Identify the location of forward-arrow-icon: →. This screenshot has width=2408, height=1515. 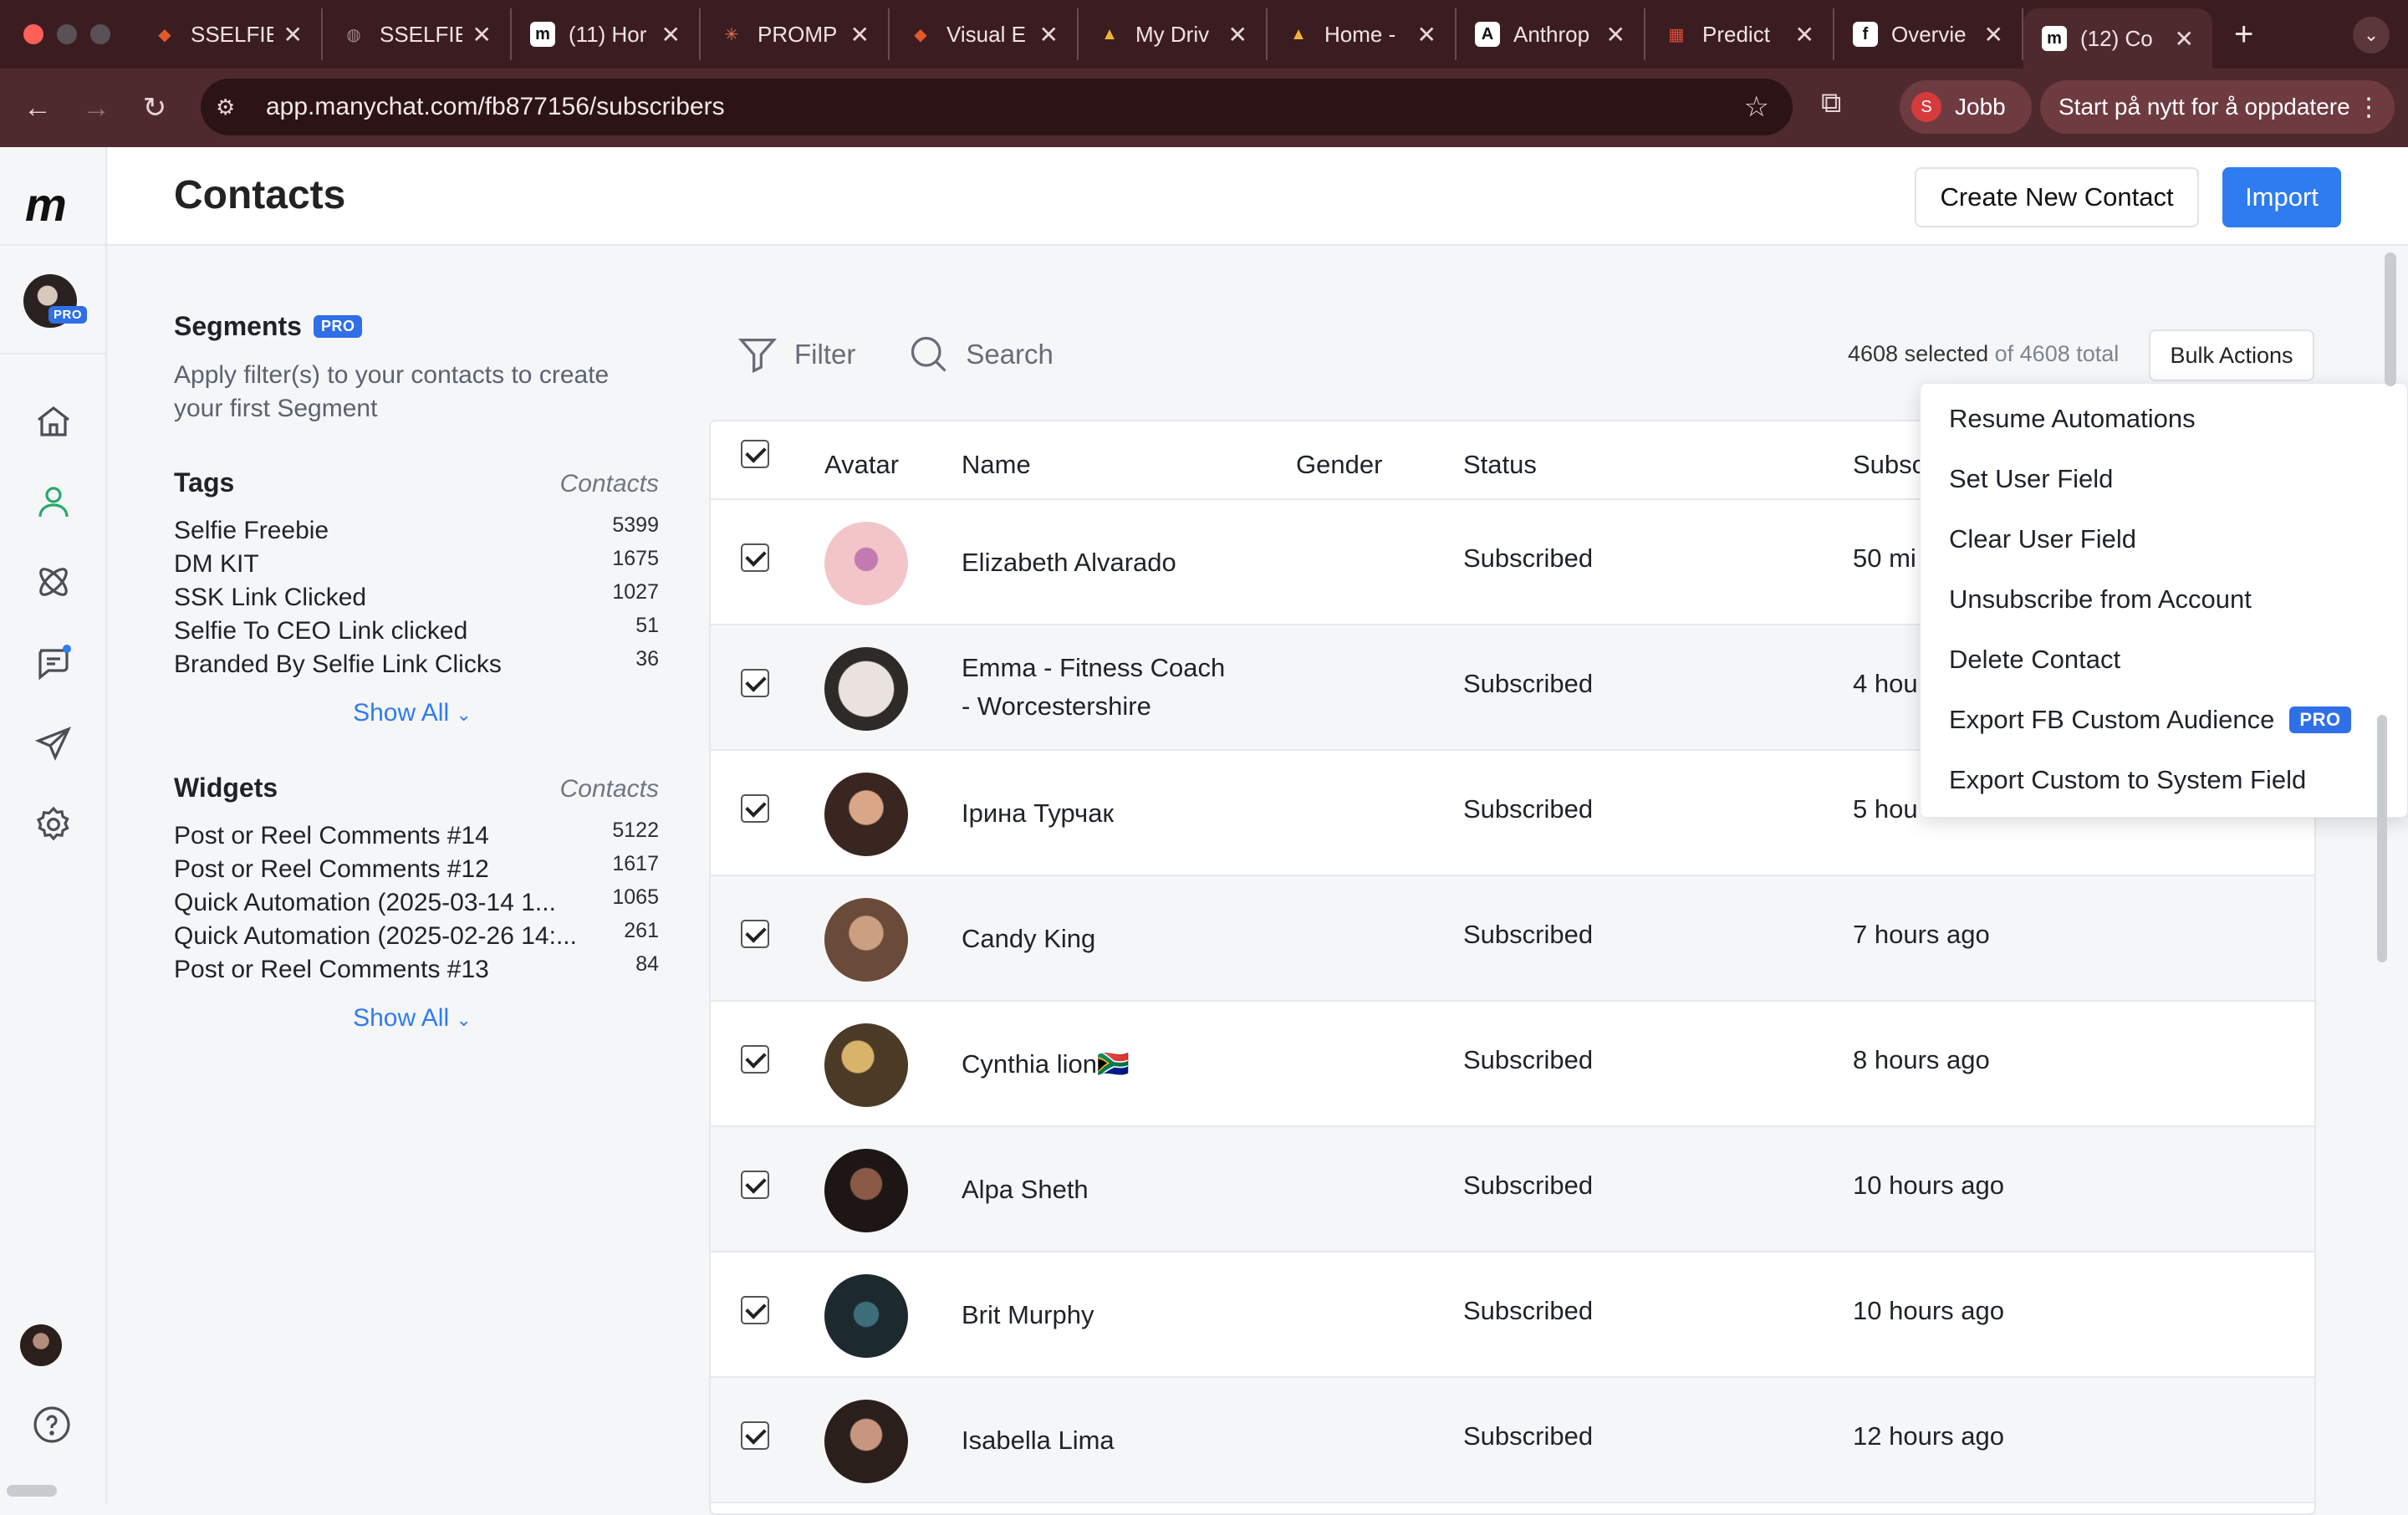
(96, 108).